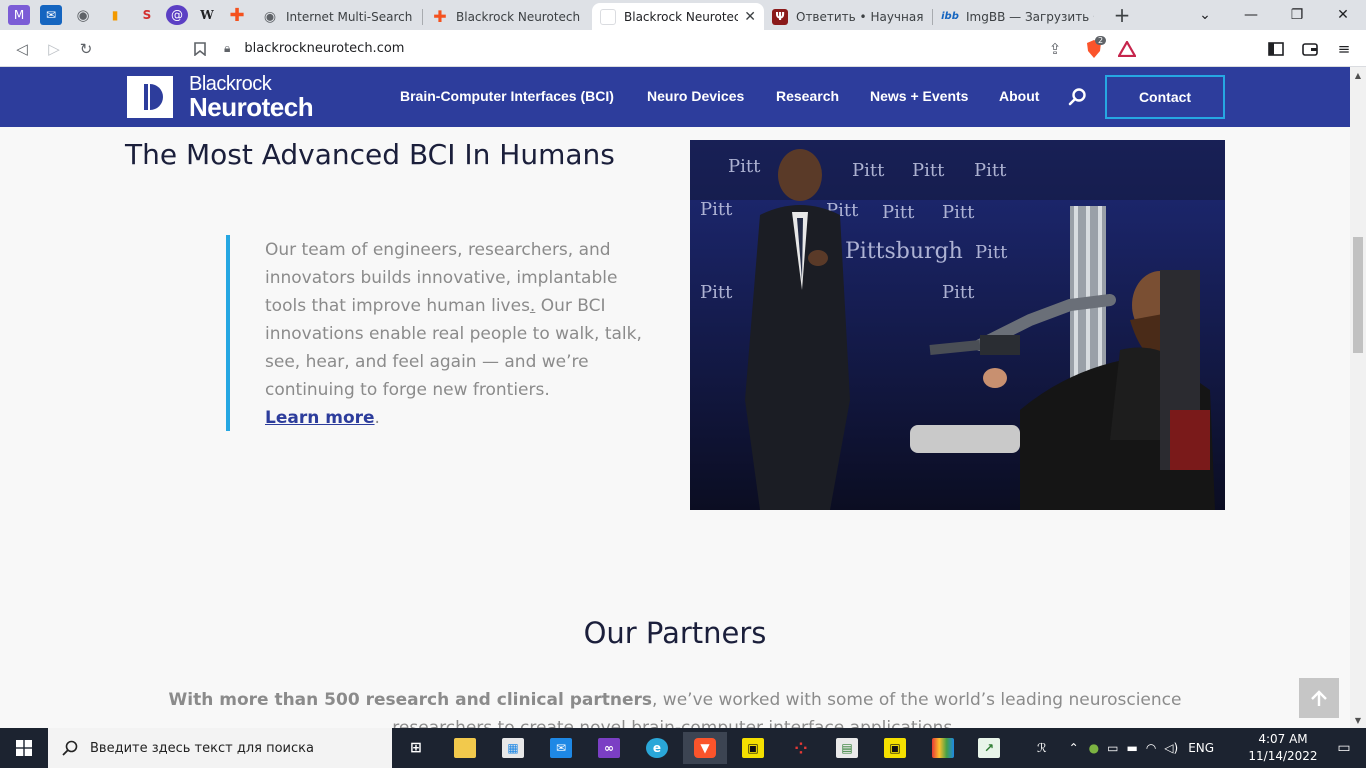 The width and height of the screenshot is (1366, 768). What do you see at coordinates (705, 748) in the screenshot?
I see `brave-browser-icon: ▼` at bounding box center [705, 748].